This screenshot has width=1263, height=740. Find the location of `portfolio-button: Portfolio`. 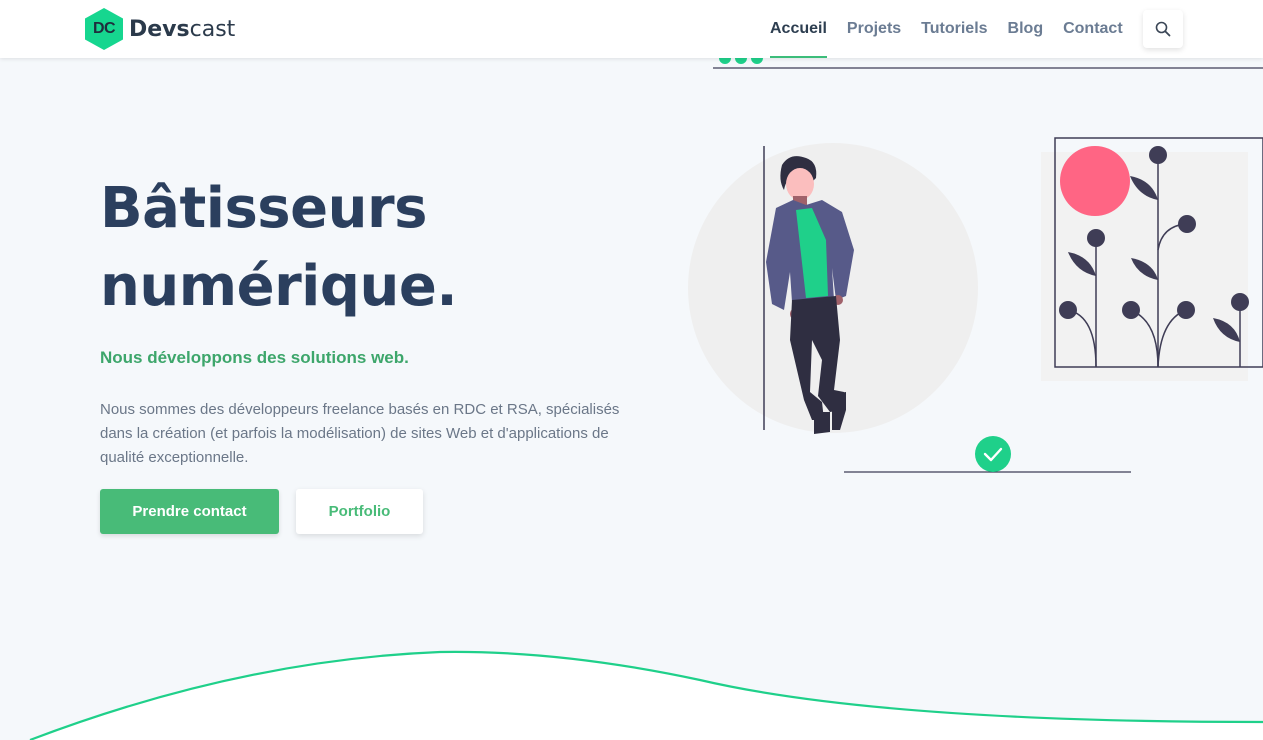

portfolio-button: Portfolio is located at coordinates (359, 511).